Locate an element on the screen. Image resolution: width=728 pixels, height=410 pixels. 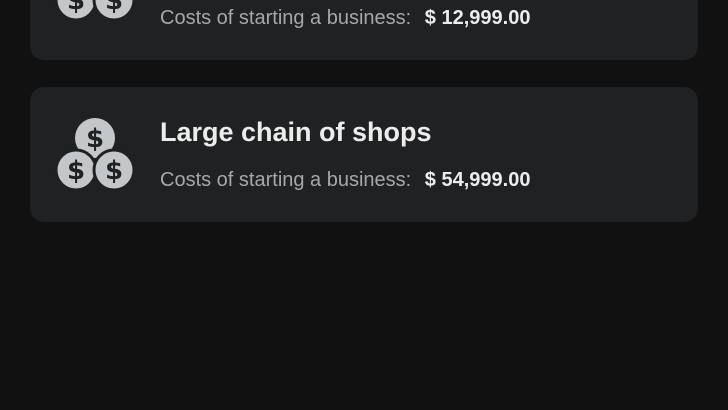
cost-value: $ 12,999.00 is located at coordinates (477, 18).